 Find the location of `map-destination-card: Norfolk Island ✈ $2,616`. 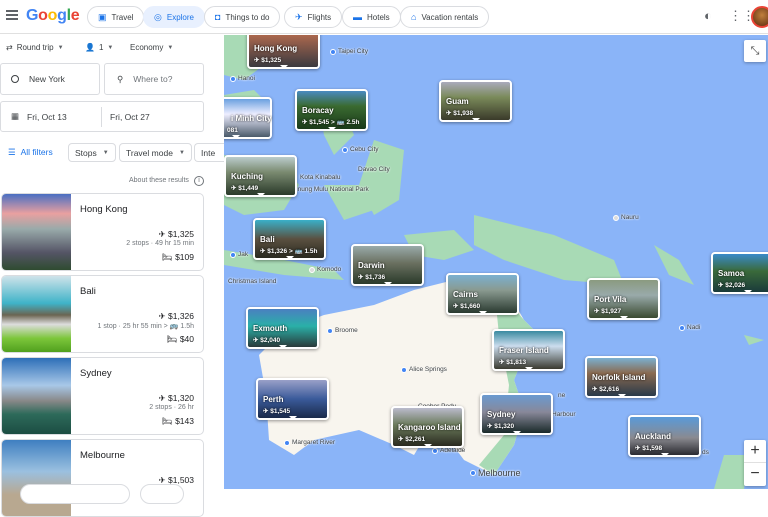

map-destination-card: Norfolk Island ✈ $2,616 is located at coordinates (621, 377).